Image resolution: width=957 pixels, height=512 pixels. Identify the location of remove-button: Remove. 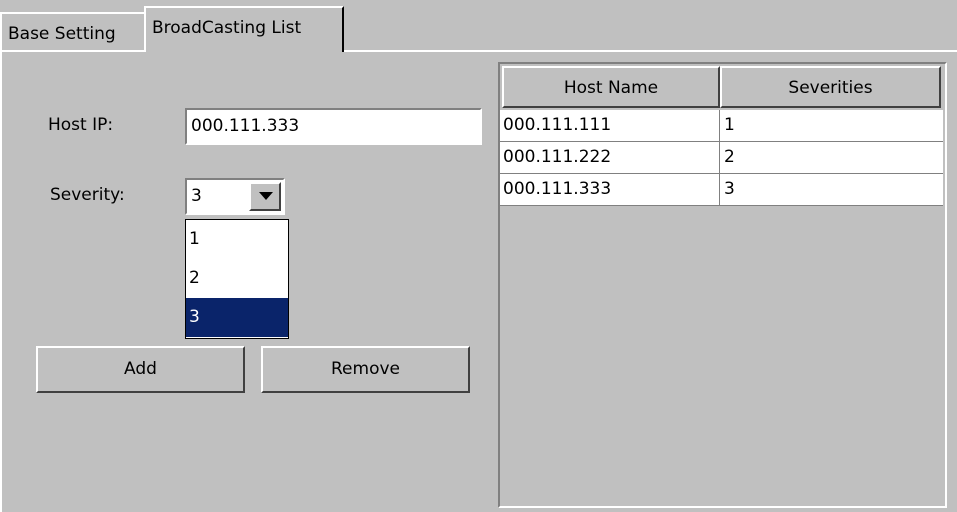
(365, 369).